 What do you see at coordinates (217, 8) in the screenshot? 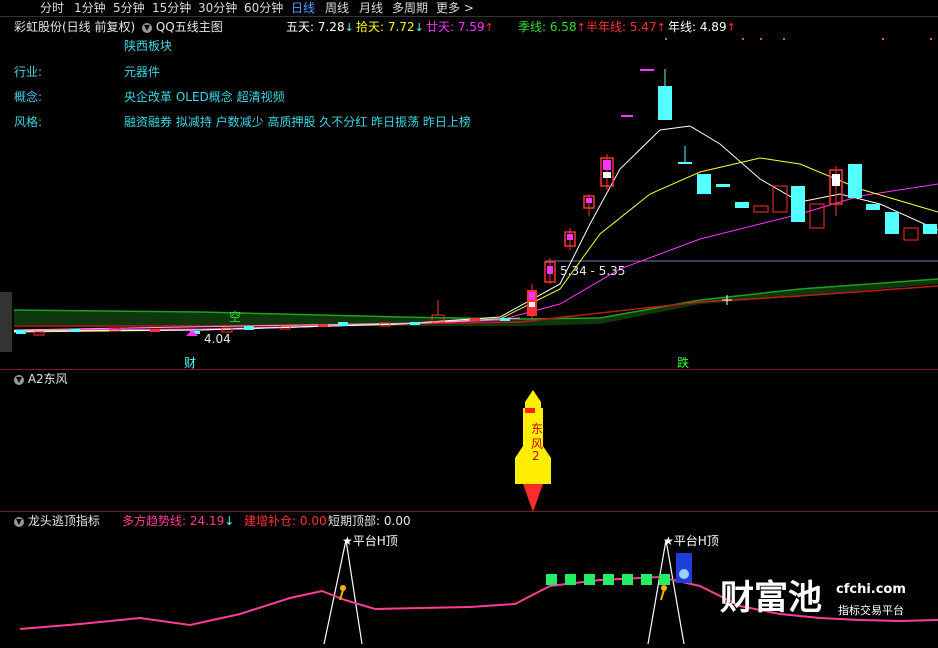
I see `period-tab-30min: 30分钟` at bounding box center [217, 8].